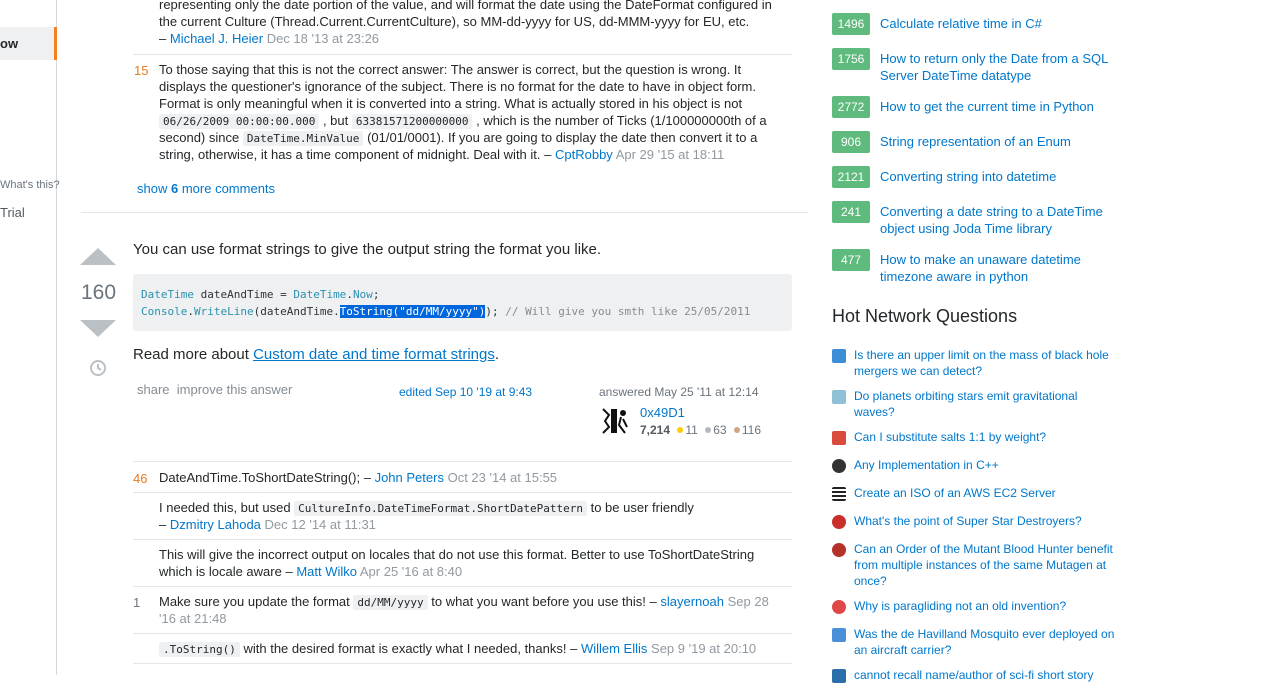 This screenshot has width=1269, height=683. Describe the element at coordinates (1000, 23) in the screenshot. I see `linked-question-title: Calculate relative time in C#` at that location.